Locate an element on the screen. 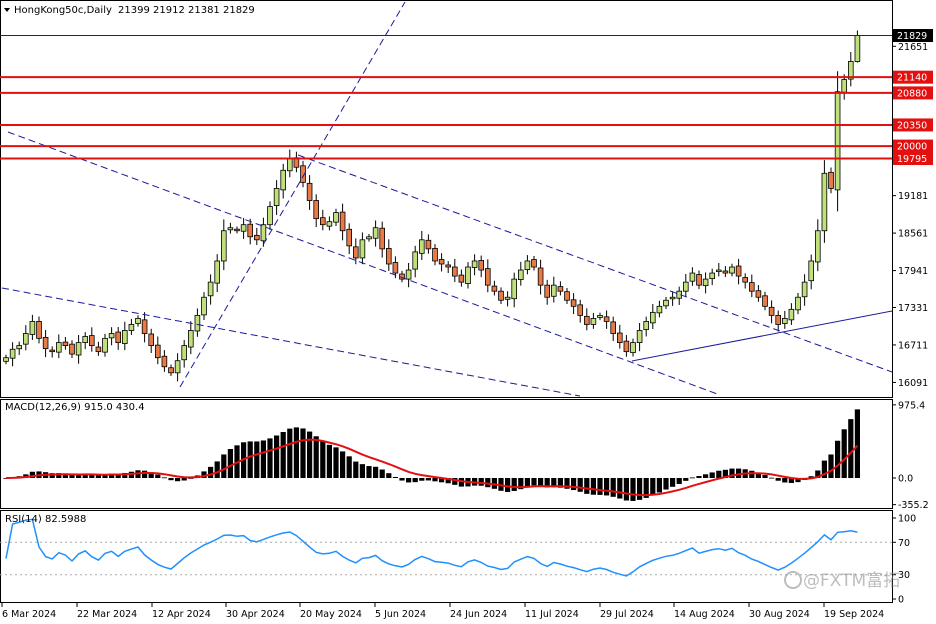 This screenshot has width=936, height=624. rsi-tick-label: 0 is located at coordinates (901, 600).